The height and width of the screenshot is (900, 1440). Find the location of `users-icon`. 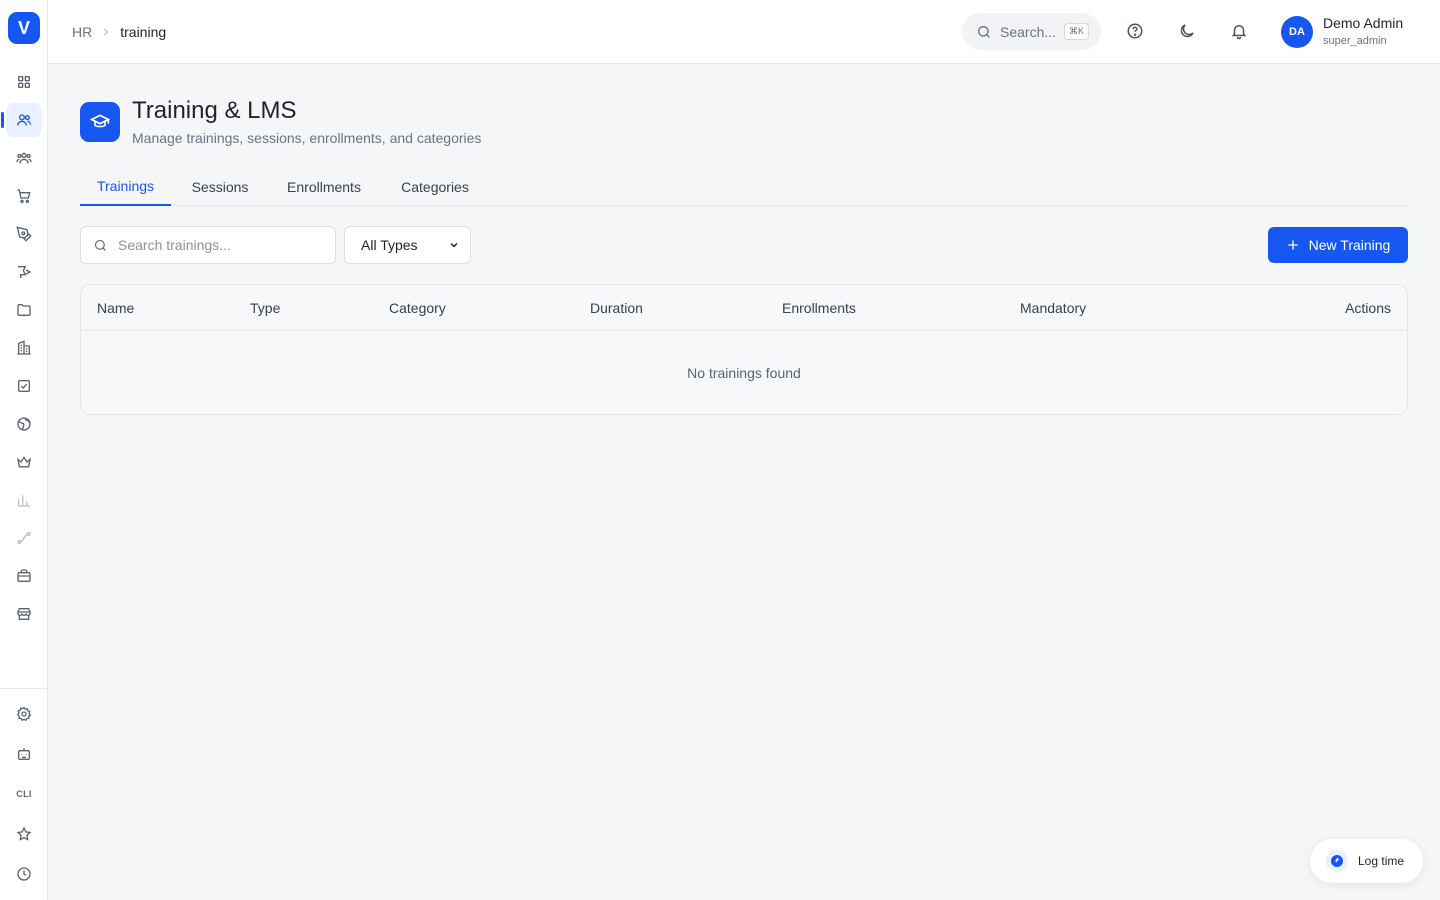

users-icon is located at coordinates (24, 120).